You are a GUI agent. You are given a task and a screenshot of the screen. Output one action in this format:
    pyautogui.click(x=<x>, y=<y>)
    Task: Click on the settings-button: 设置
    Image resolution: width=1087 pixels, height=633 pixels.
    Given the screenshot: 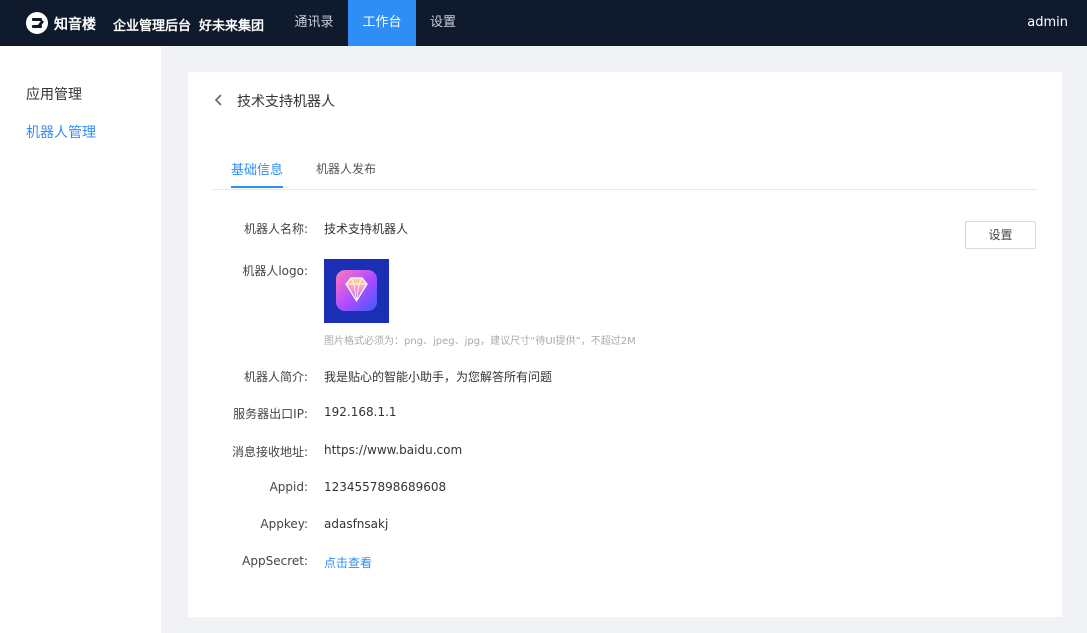 What is the action you would take?
    pyautogui.click(x=1000, y=235)
    